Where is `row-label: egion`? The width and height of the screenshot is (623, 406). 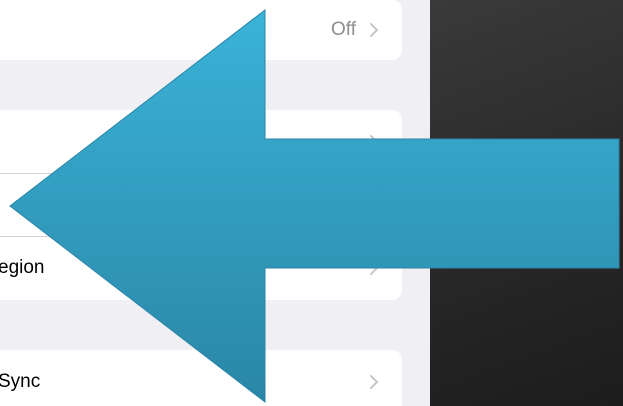 row-label: egion is located at coordinates (22, 267).